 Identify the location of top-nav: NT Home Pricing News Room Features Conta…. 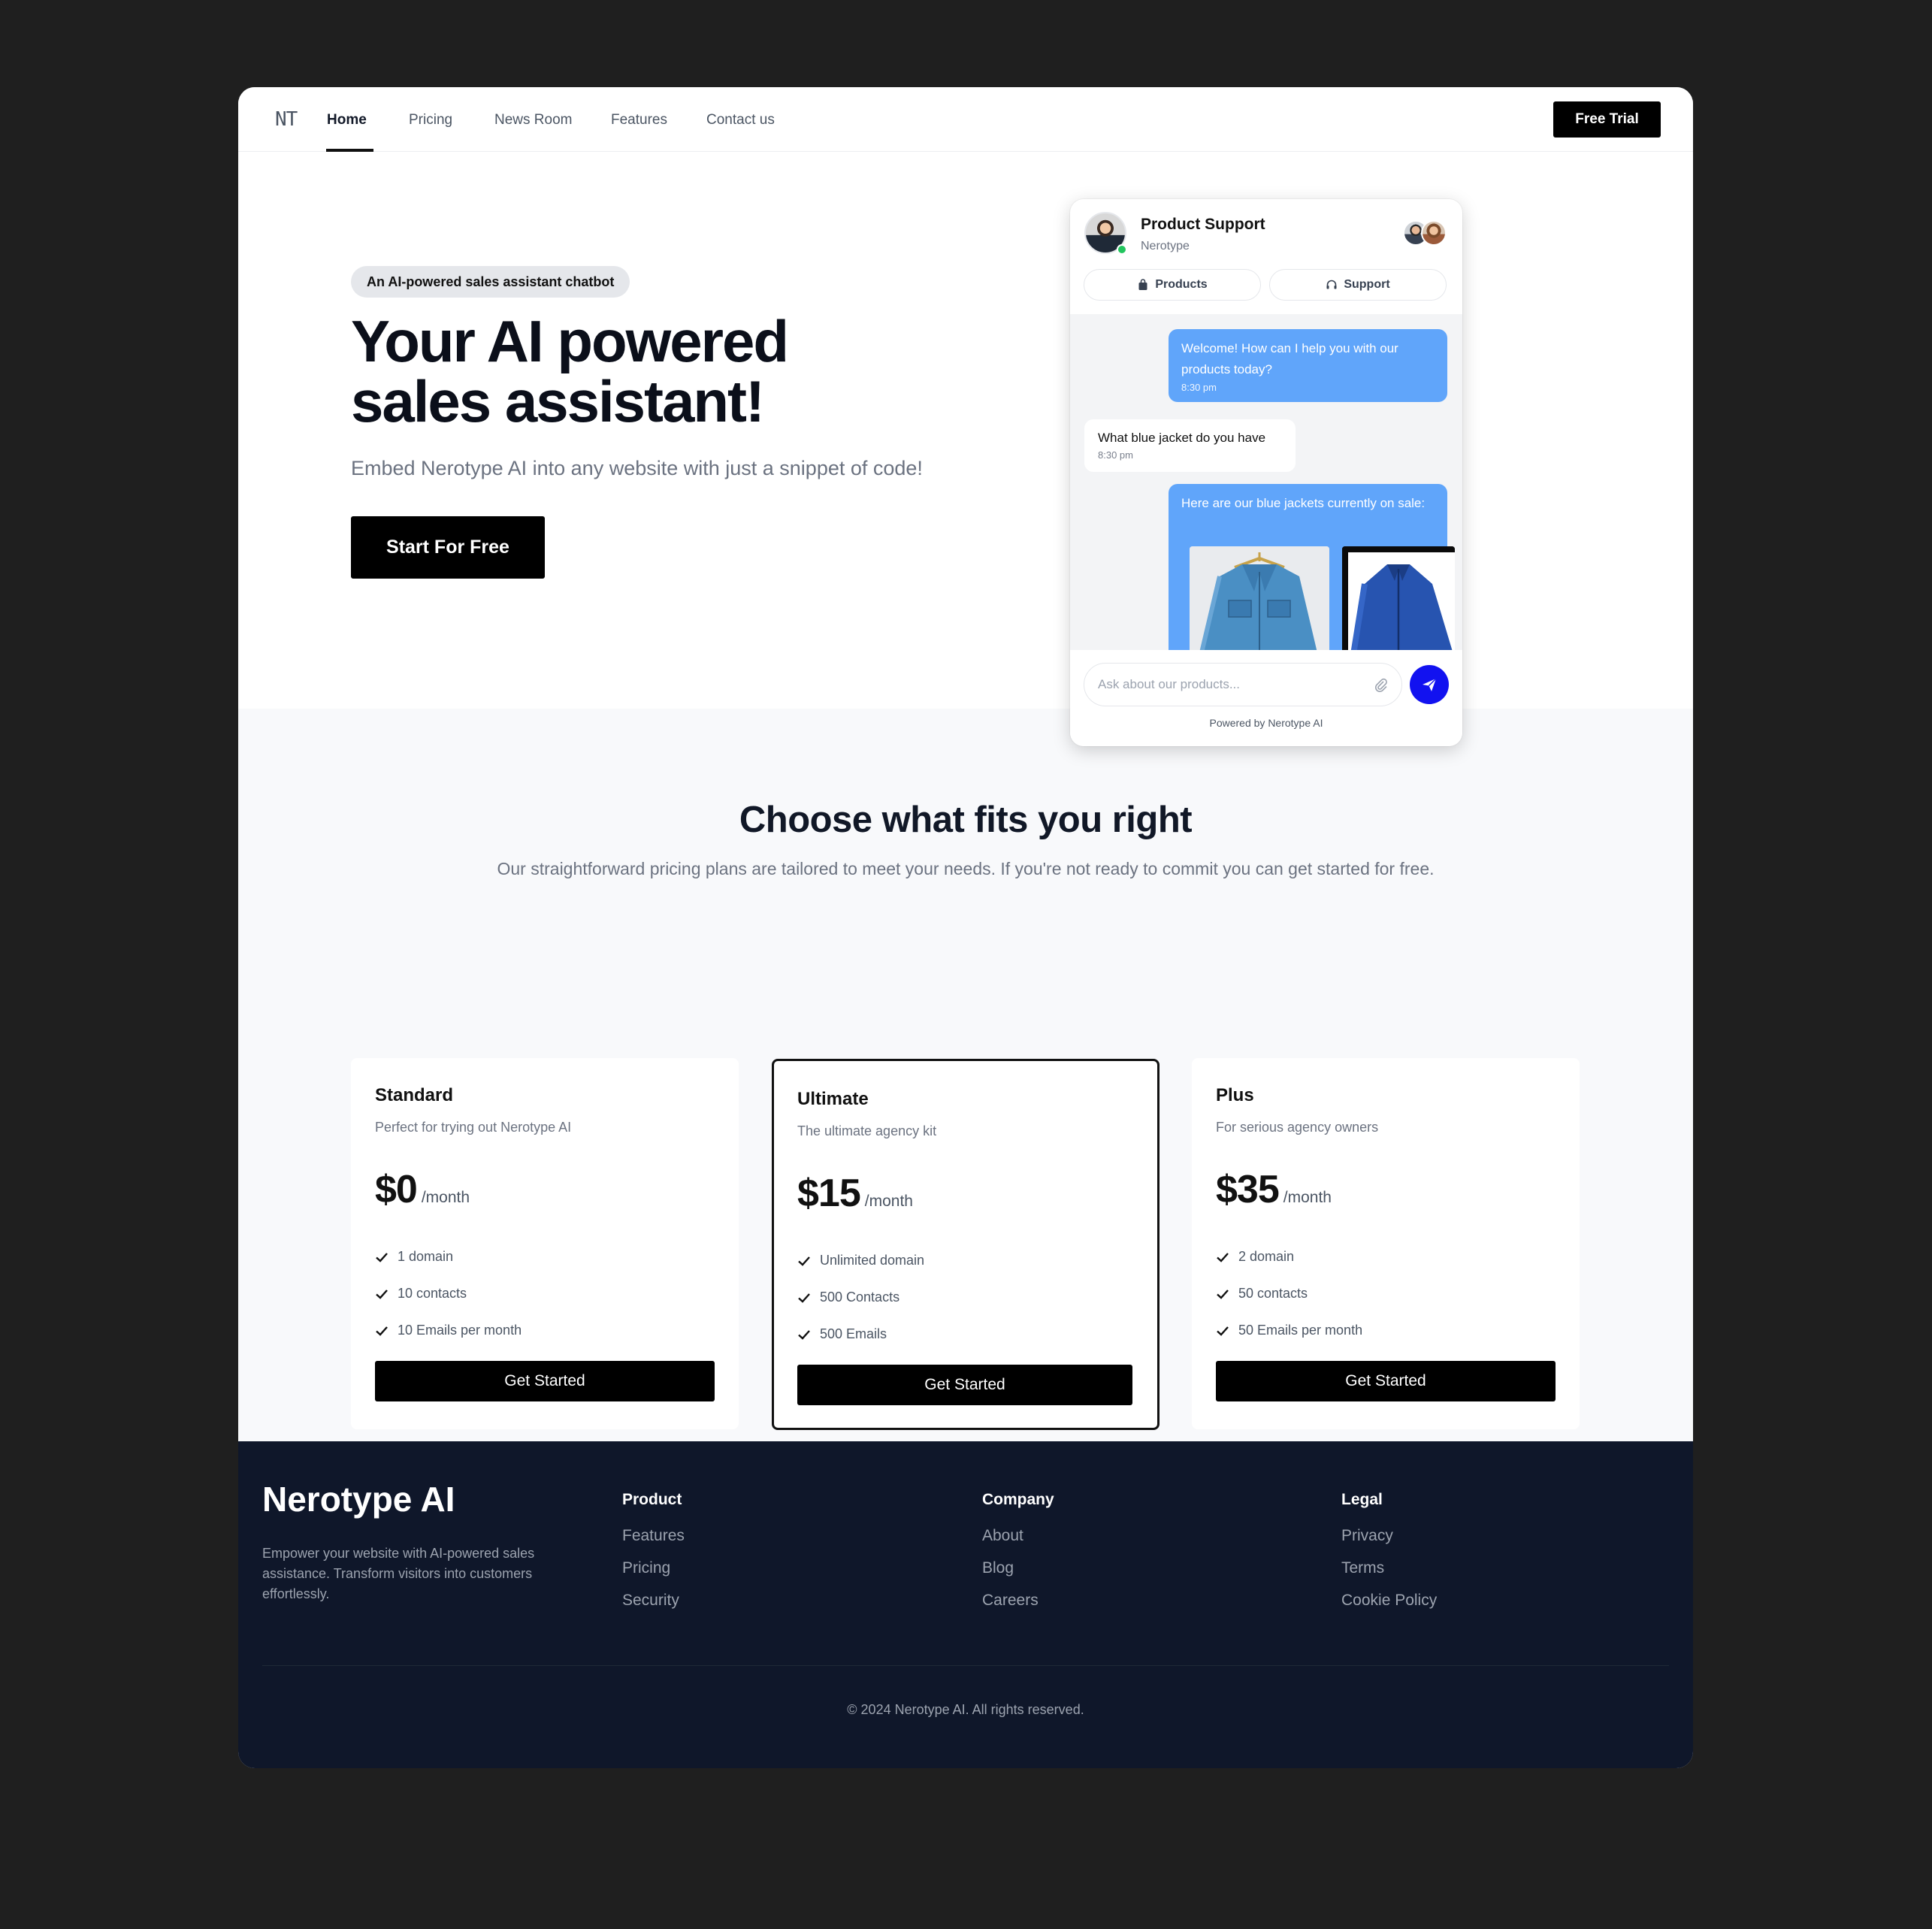
(966, 119).